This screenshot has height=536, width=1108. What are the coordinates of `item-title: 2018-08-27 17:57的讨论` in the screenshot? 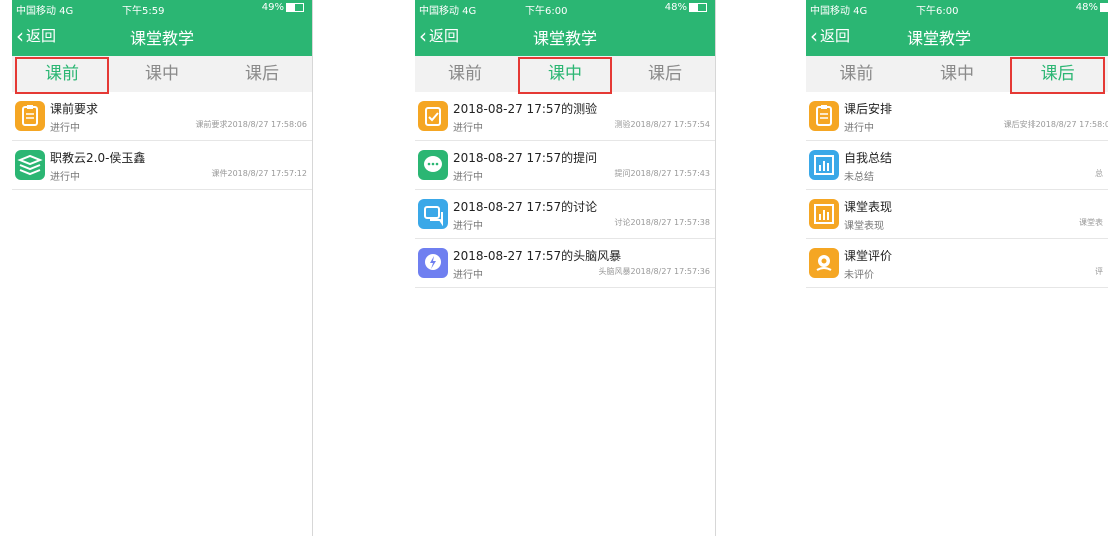 It's located at (525, 207).